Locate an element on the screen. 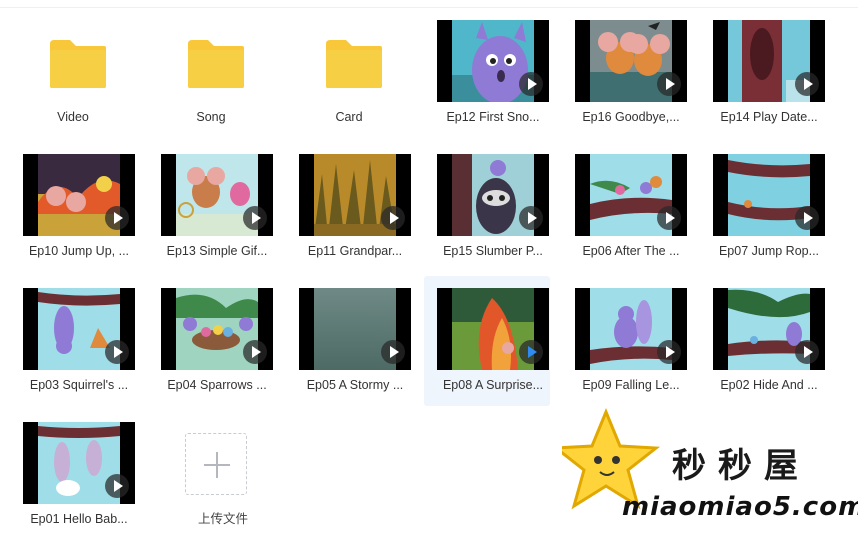 This screenshot has width=858, height=540. folder-card: Card is located at coordinates (349, 73).